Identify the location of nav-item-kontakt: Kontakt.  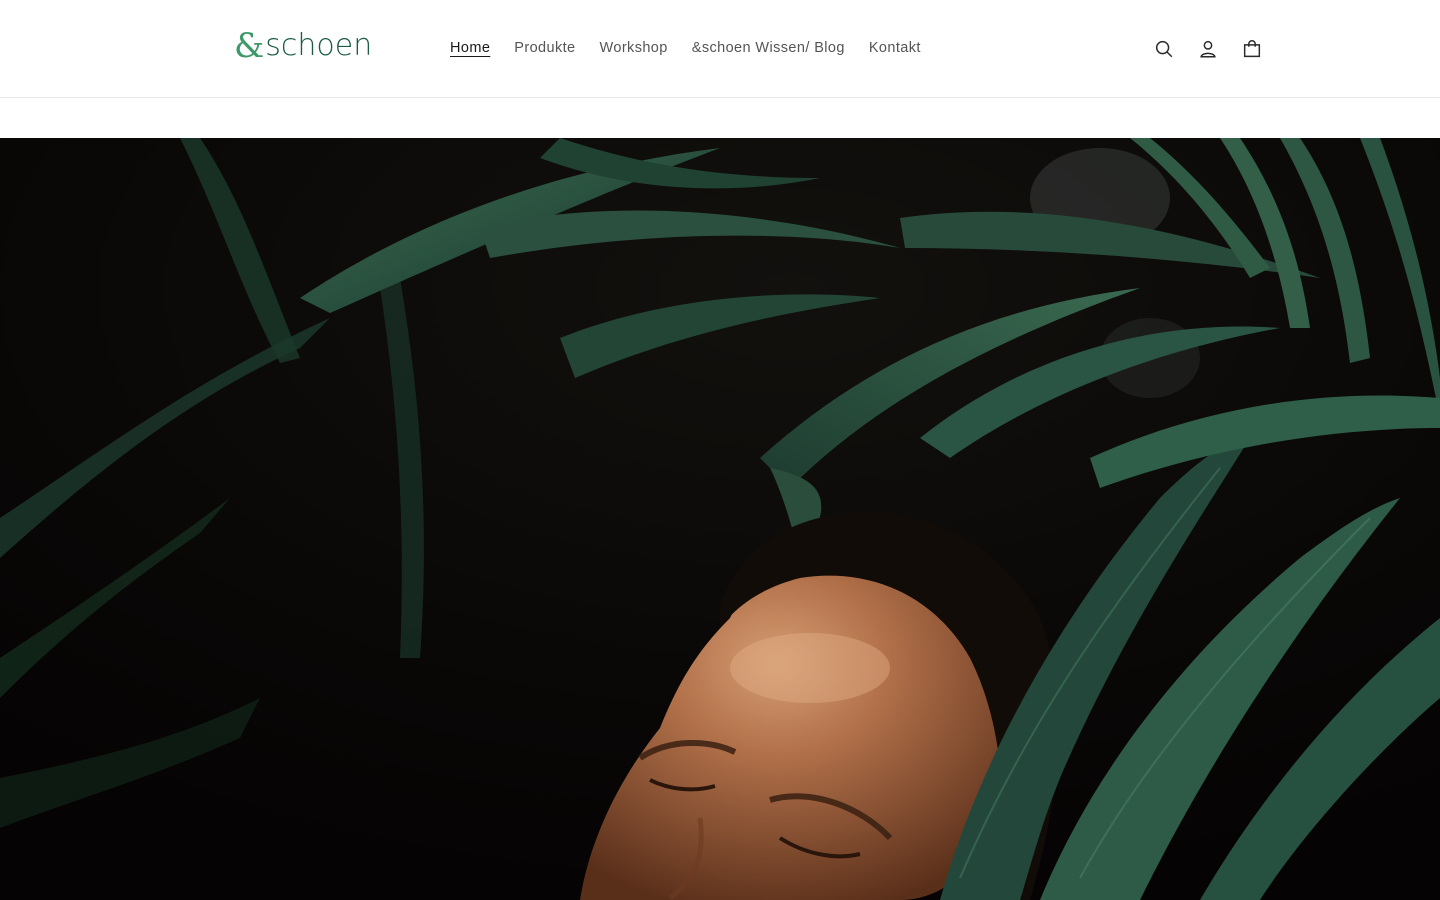
(895, 48).